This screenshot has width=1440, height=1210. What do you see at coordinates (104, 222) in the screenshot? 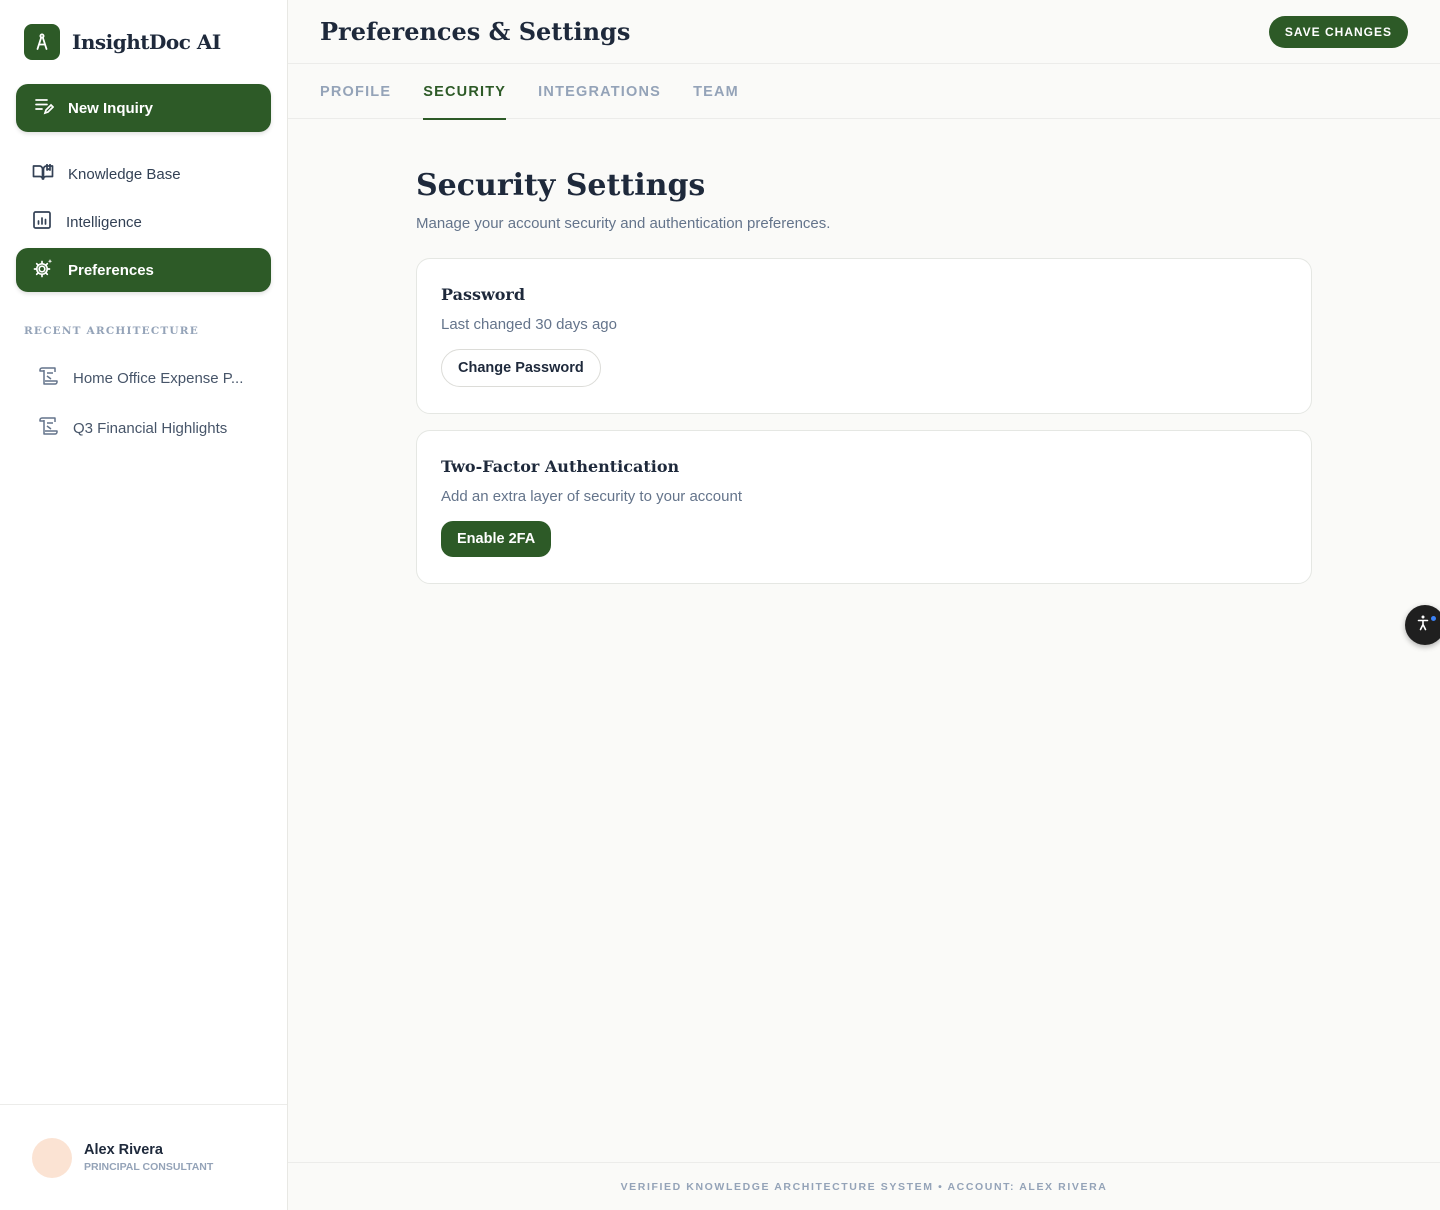
I see `sidebar-item-label: Intelligence` at bounding box center [104, 222].